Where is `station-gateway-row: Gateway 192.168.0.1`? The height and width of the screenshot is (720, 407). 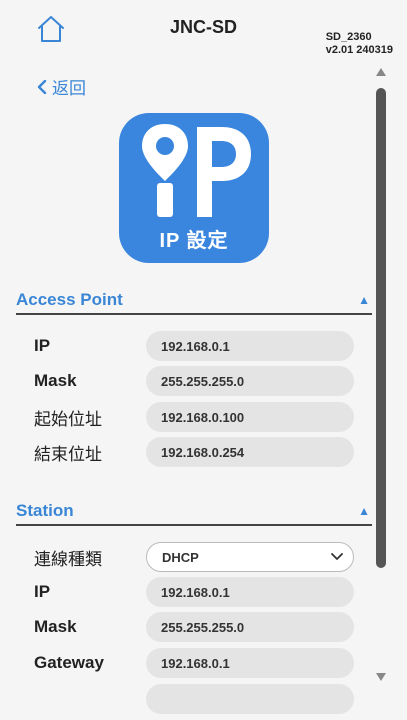
station-gateway-row: Gateway 192.168.0.1 is located at coordinates (194, 663).